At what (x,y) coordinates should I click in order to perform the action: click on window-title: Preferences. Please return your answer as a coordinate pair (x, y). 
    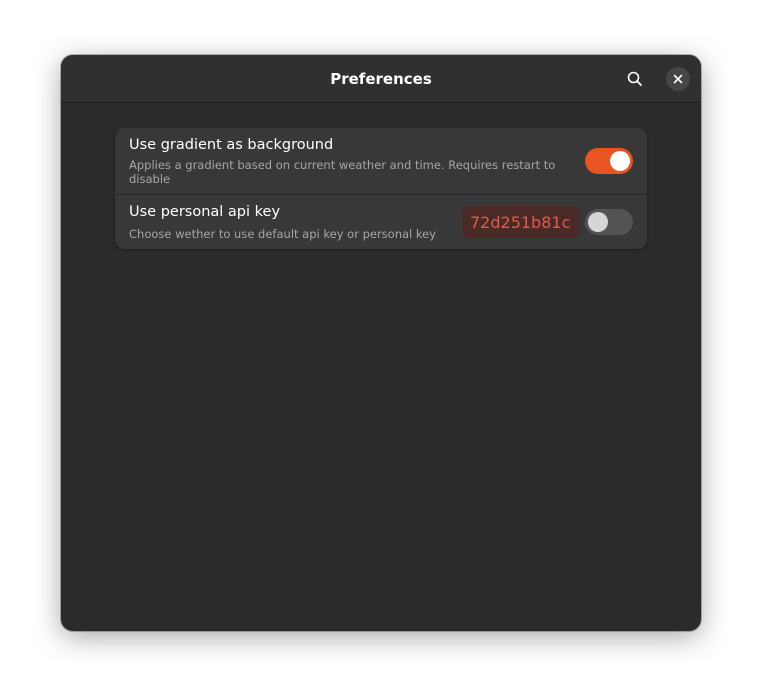
    Looking at the image, I should click on (381, 79).